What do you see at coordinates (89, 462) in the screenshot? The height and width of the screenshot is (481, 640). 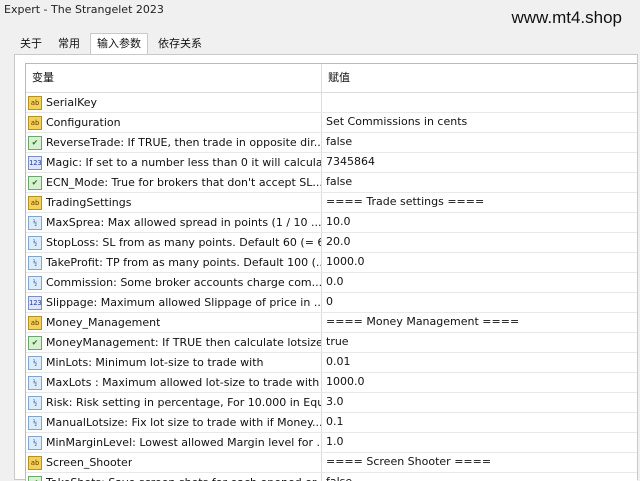 I see `variable-name: Screen_Shooter` at bounding box center [89, 462].